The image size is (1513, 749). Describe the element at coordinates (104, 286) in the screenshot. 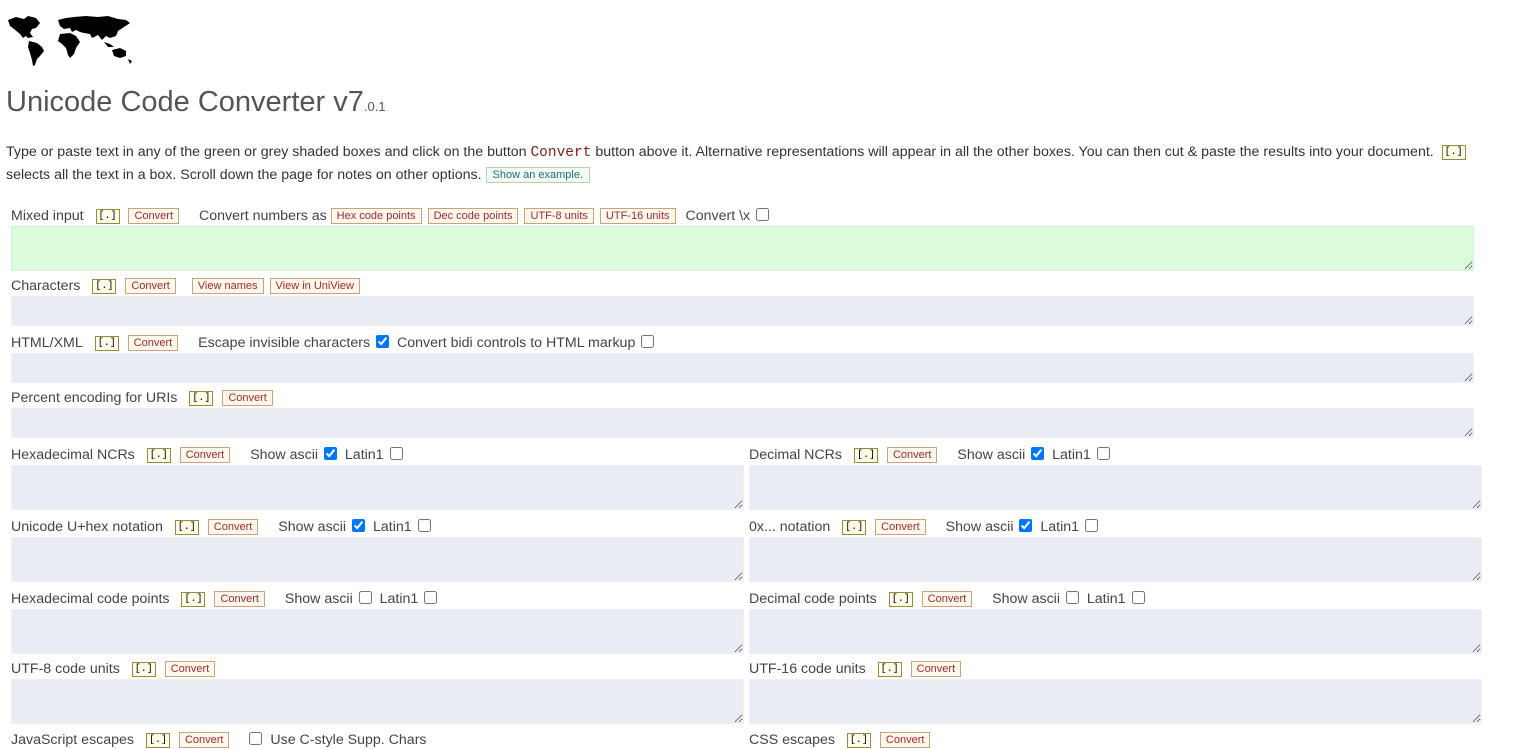

I see `characters-select-all-icon: [.]` at that location.